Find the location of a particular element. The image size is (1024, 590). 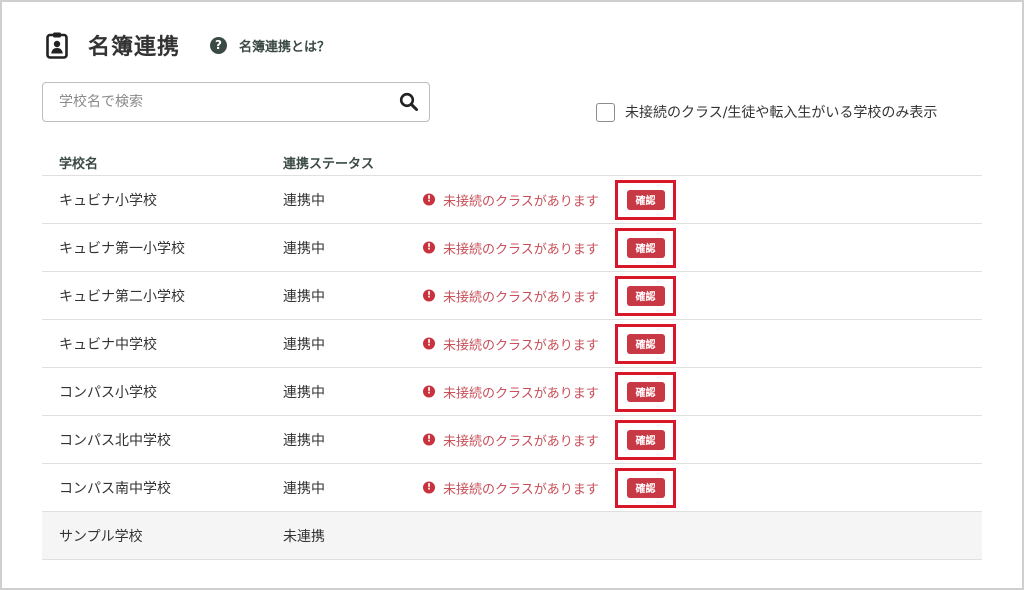

school-name: キュビナ小学校 is located at coordinates (108, 200).